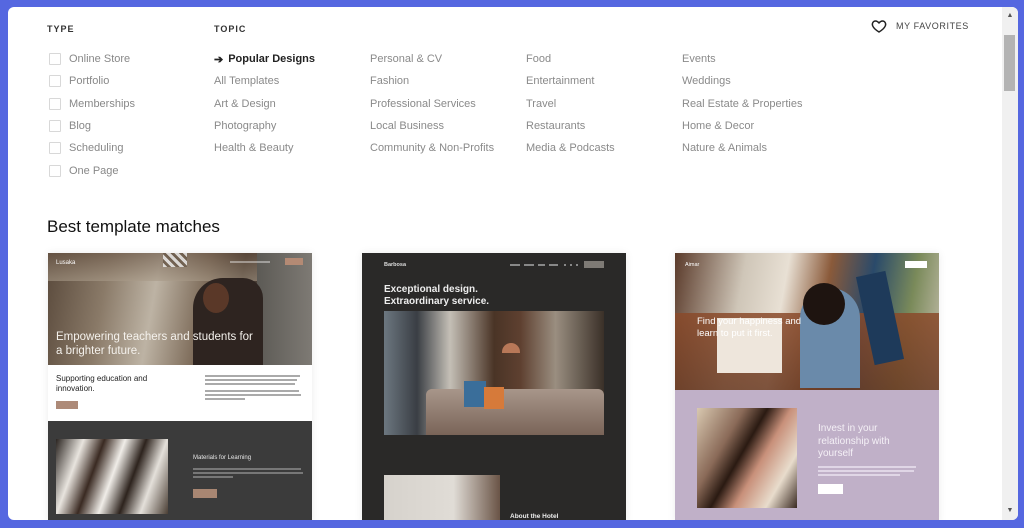 This screenshot has width=1024, height=528. What do you see at coordinates (180, 393) in the screenshot?
I see `template-intro-section: Supporting education and innovation.` at bounding box center [180, 393].